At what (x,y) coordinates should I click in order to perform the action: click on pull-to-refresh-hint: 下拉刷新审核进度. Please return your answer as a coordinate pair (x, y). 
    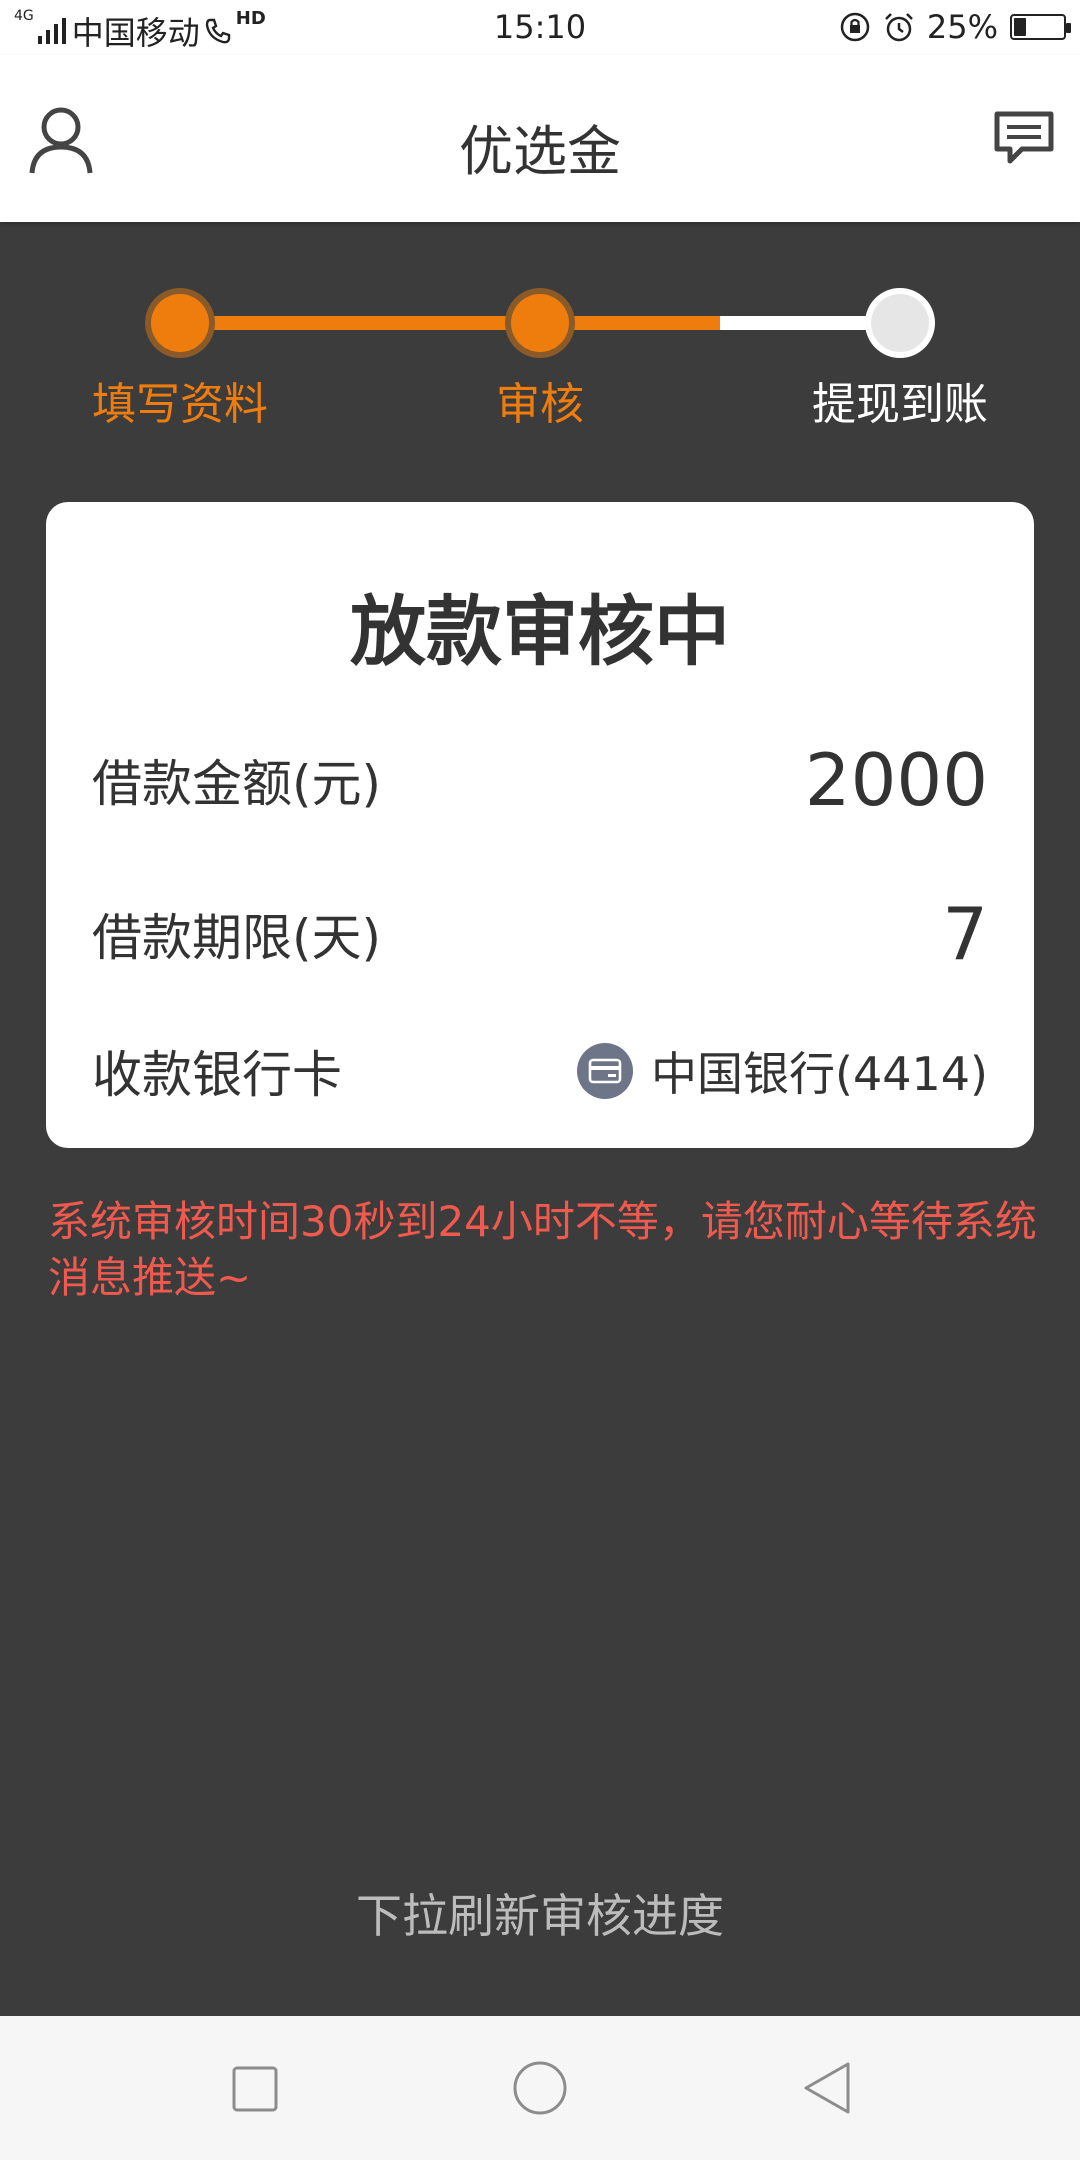
    Looking at the image, I should click on (540, 1916).